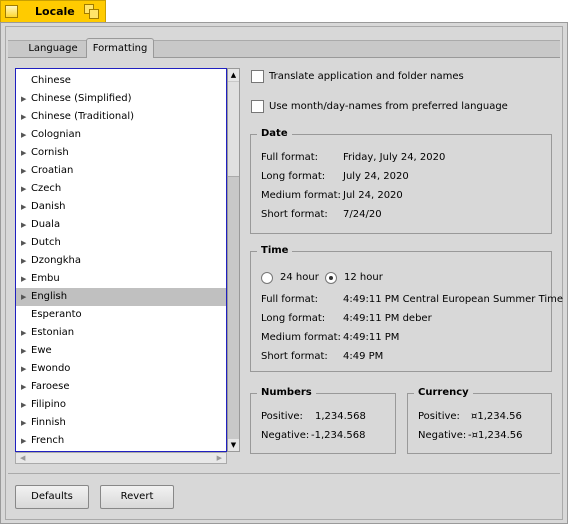 The image size is (568, 524). I want to click on list-item-label: Finnish, so click(48, 422).